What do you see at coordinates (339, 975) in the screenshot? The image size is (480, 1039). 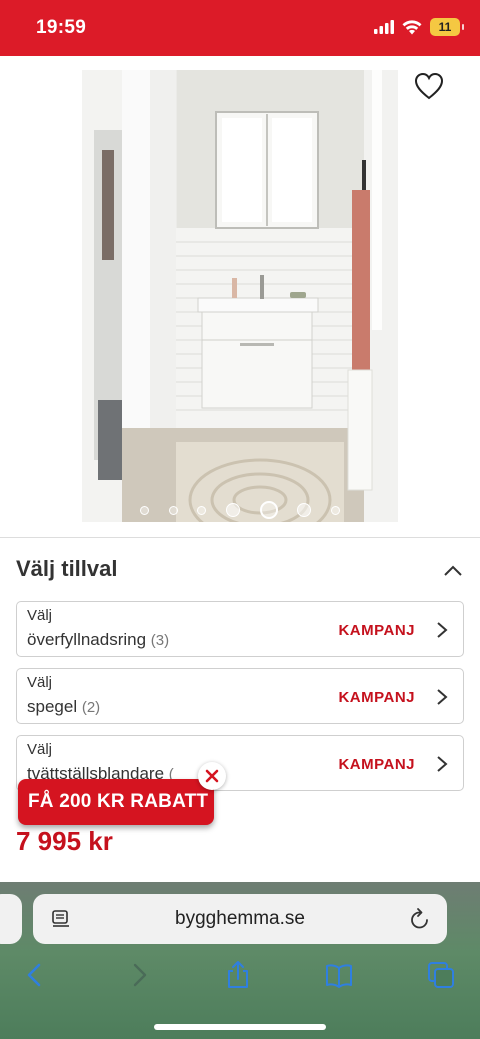 I see `bookmarks-icon` at bounding box center [339, 975].